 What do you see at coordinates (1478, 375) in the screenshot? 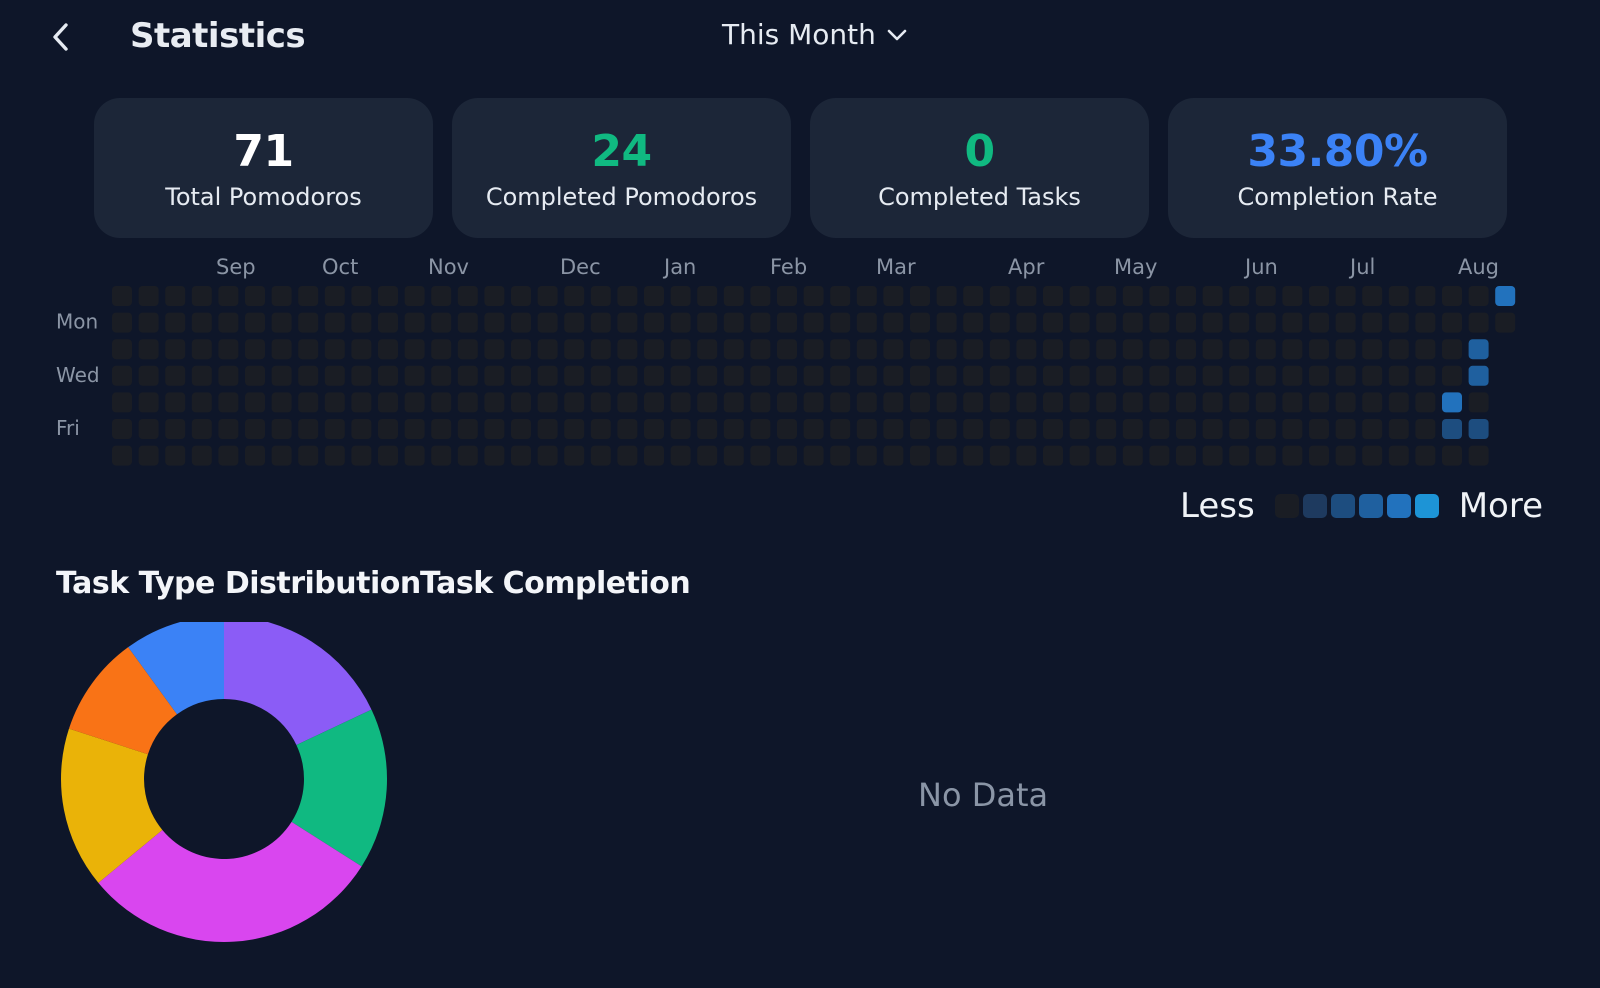
I see `heatmap-cell-active` at bounding box center [1478, 375].